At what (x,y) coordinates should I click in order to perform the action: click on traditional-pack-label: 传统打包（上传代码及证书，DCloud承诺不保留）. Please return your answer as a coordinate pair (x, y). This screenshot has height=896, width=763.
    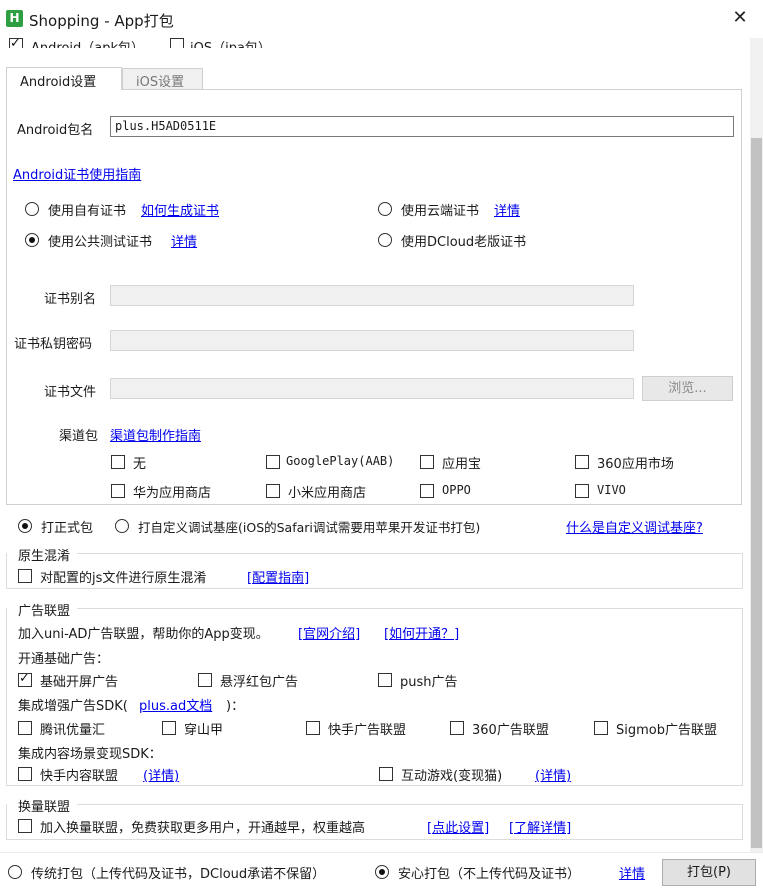
    Looking at the image, I should click on (178, 874).